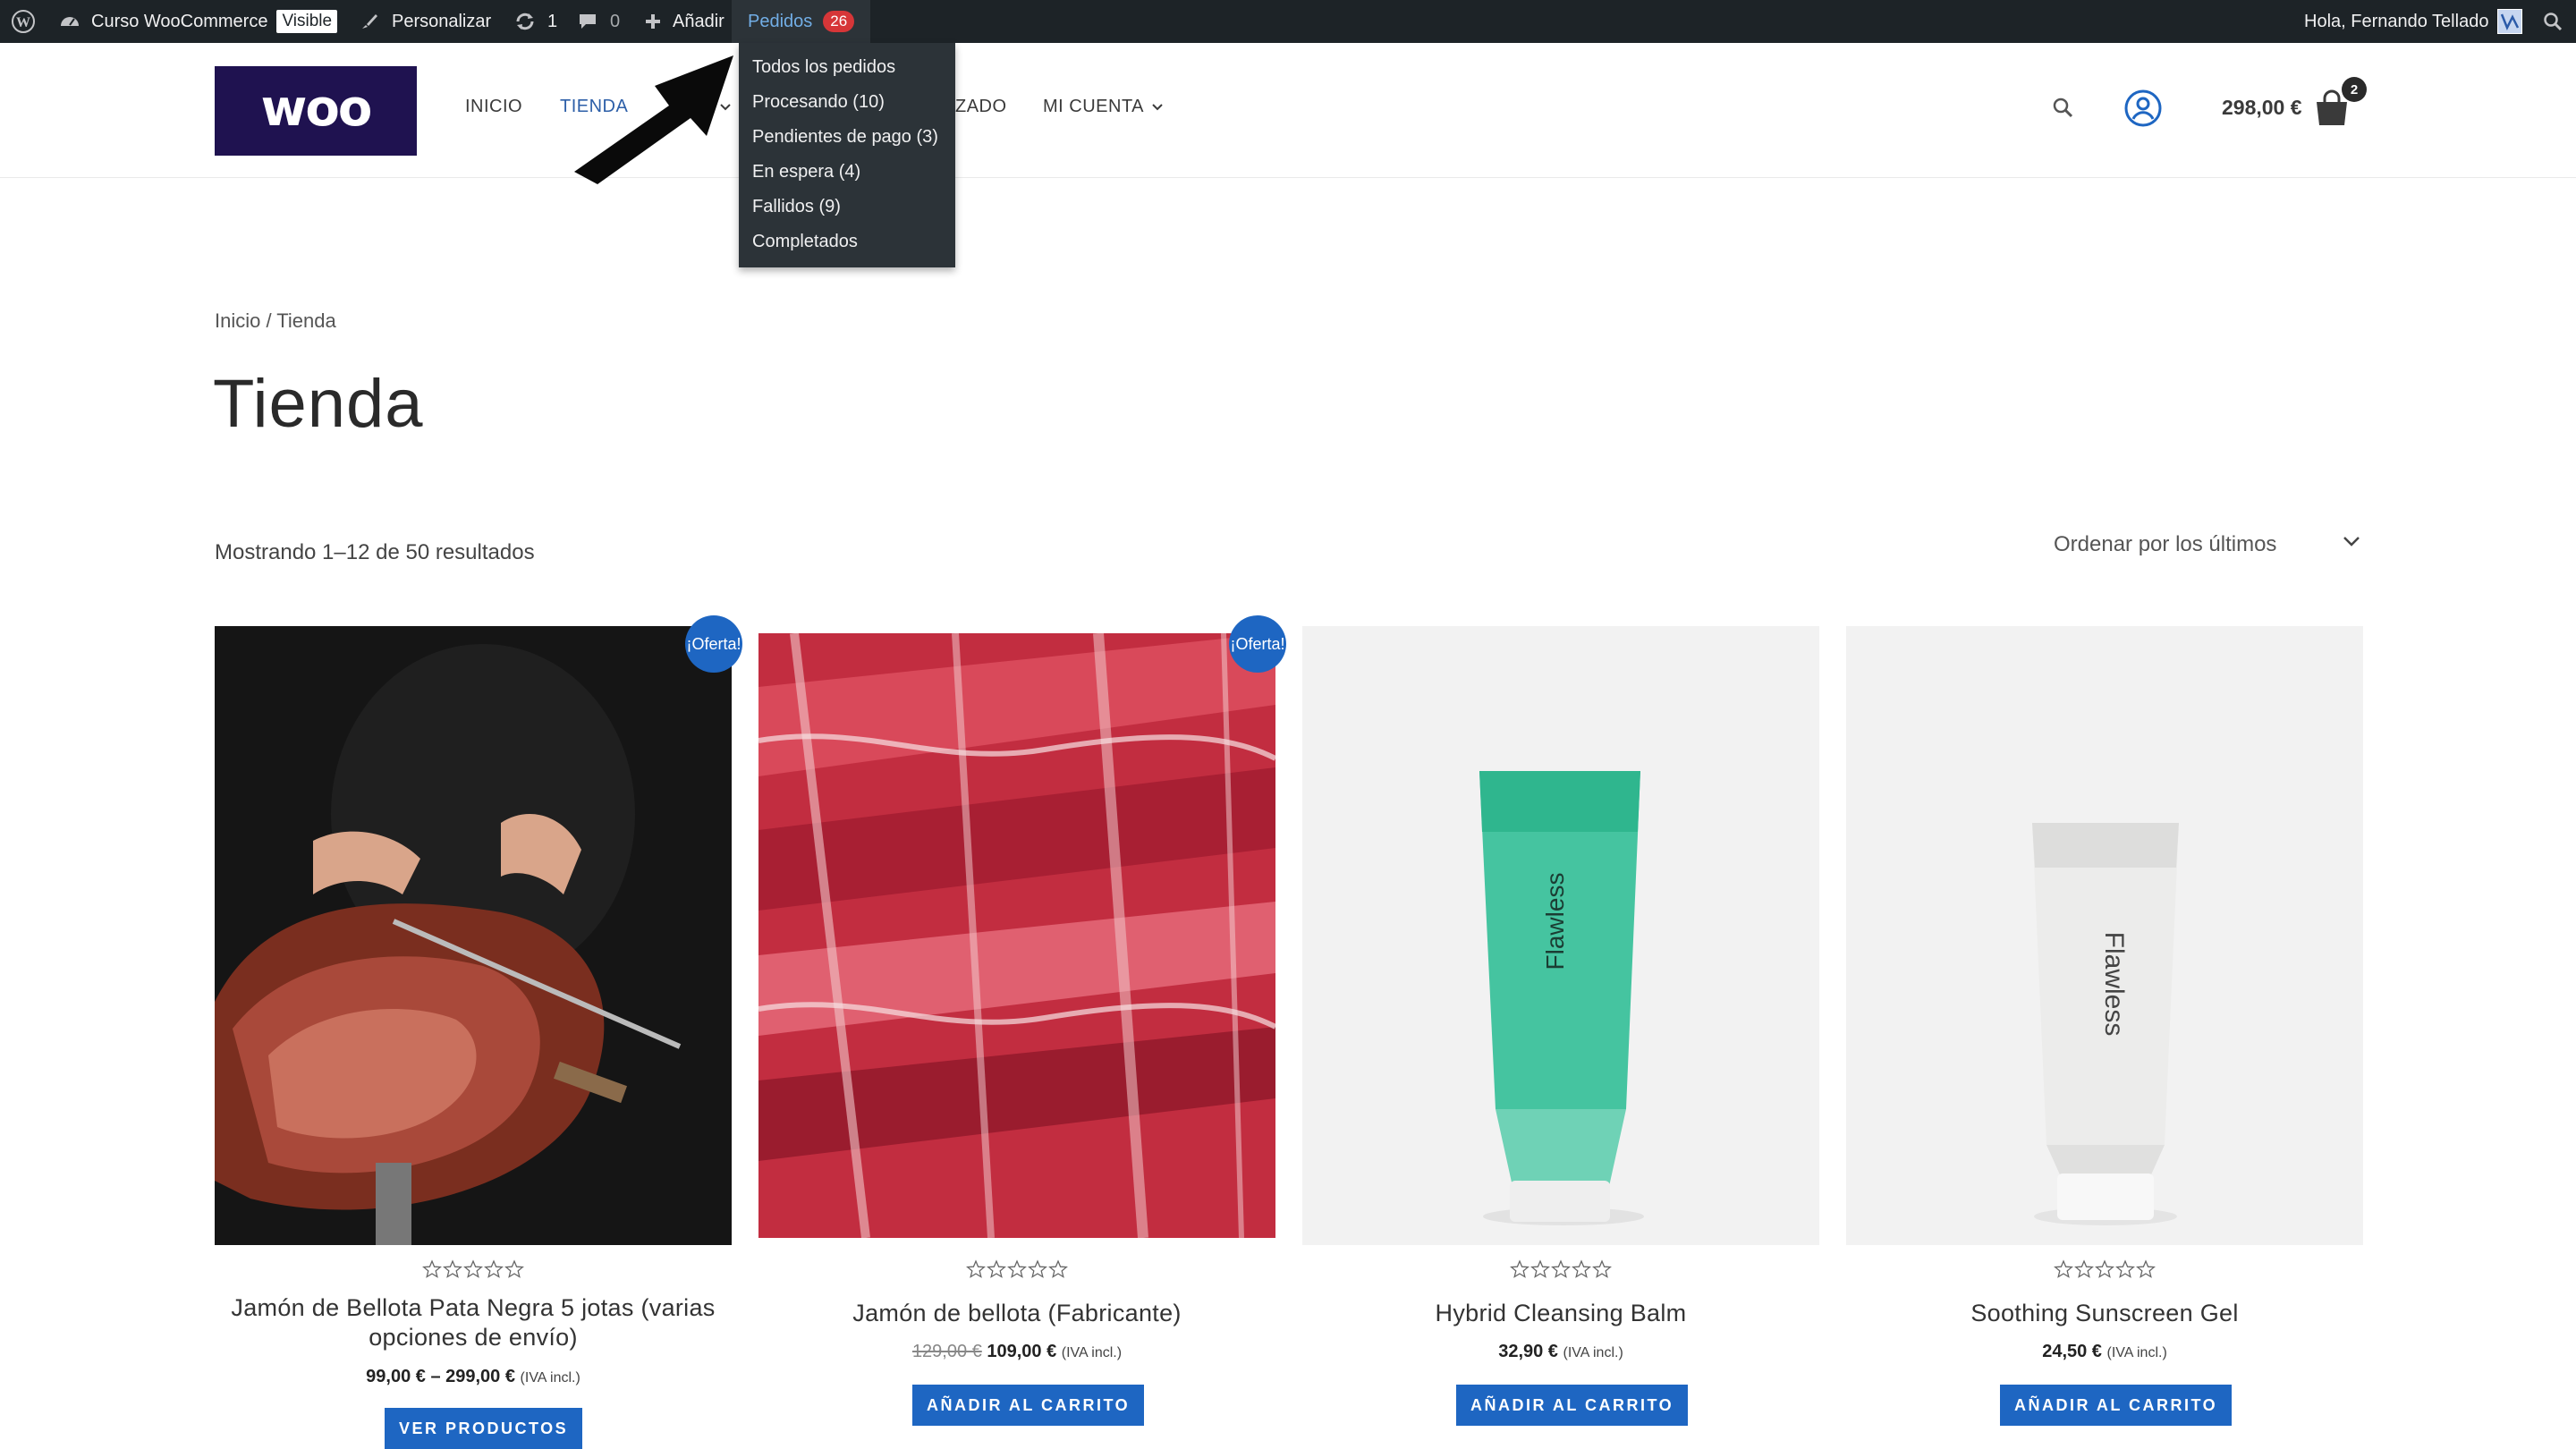  I want to click on price-value: 24,50 €, so click(2072, 1351).